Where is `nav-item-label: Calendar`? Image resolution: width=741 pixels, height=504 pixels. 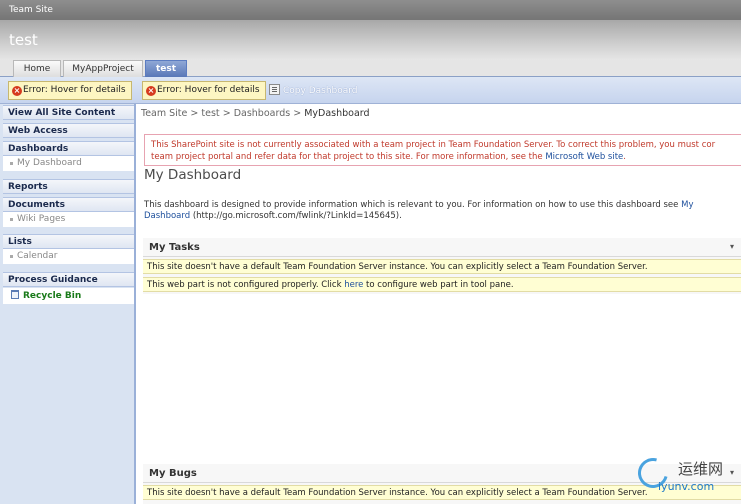 nav-item-label: Calendar is located at coordinates (37, 256).